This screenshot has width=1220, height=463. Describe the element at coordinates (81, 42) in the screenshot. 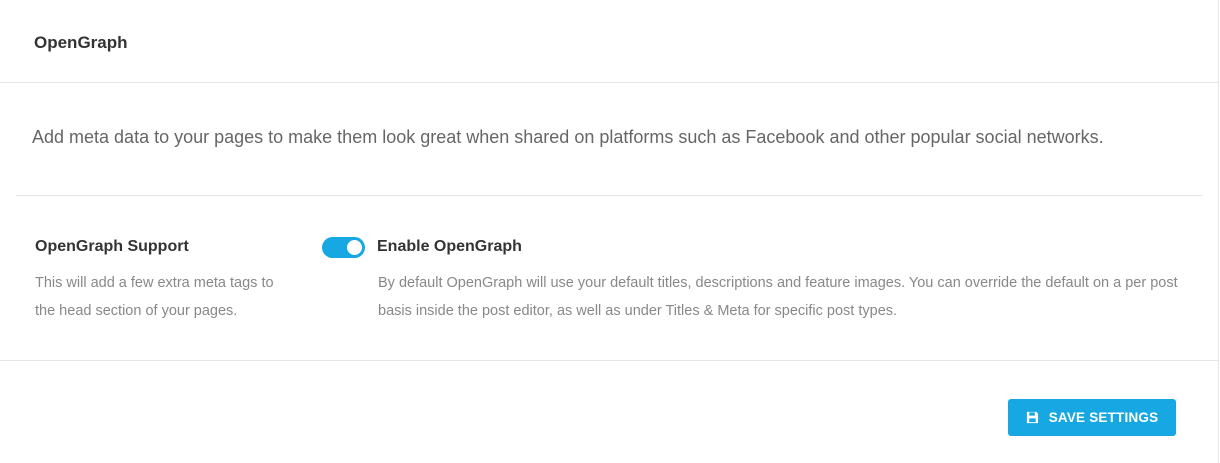

I see `page-title: OpenGraph` at that location.